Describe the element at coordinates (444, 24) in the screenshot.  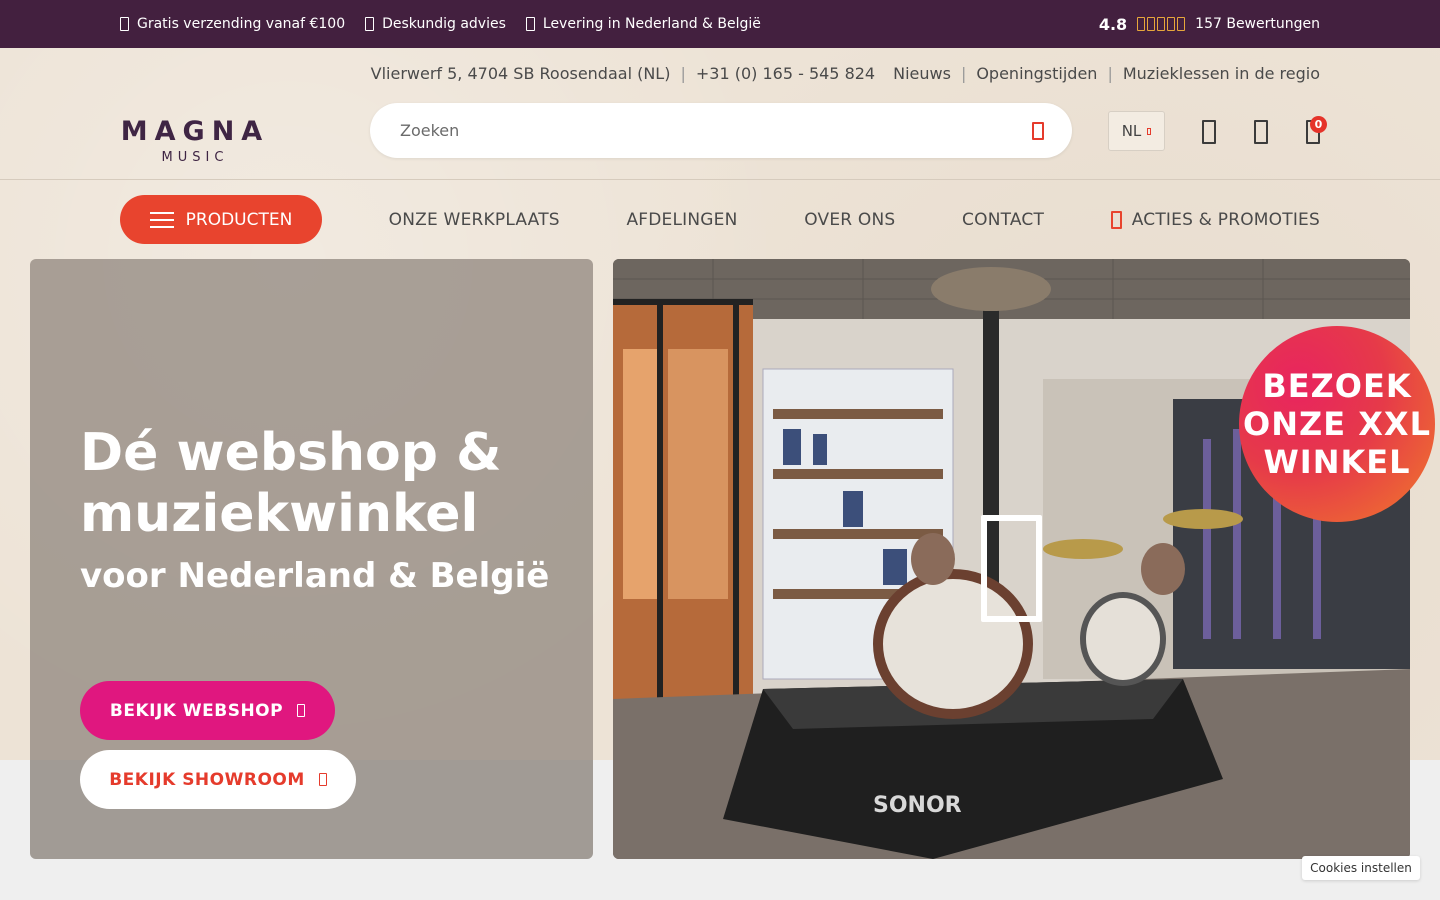
I see `usp-label: Deskundig advies` at that location.